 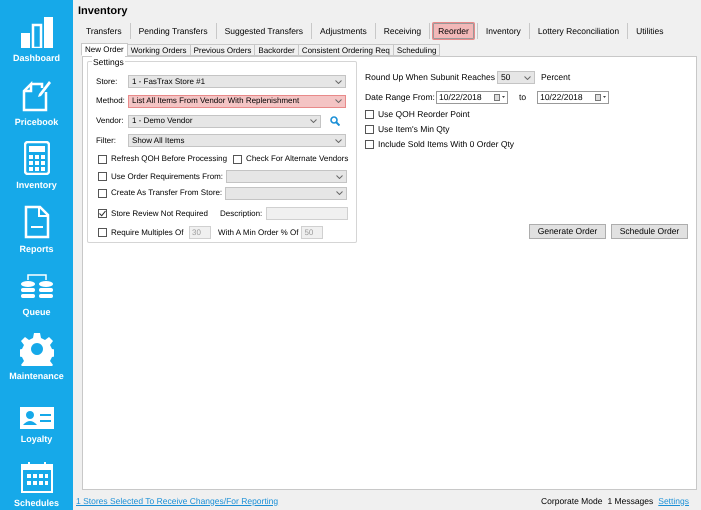 I want to click on checkbox-label: Require Multiples Of, so click(x=147, y=232).